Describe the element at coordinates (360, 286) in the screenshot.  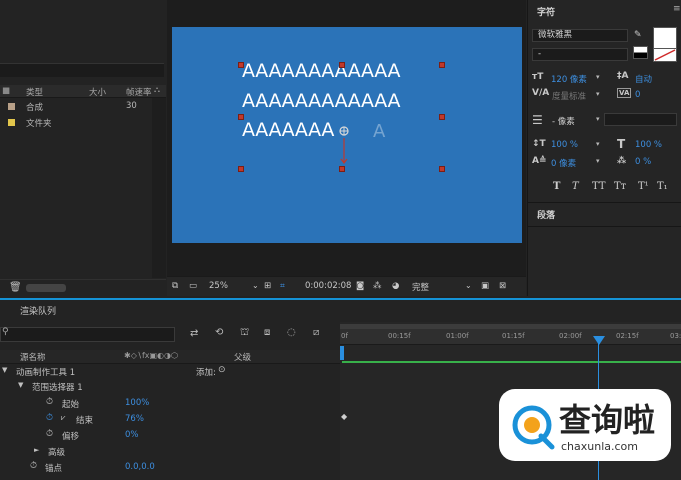
I see `camera-icon: ◙` at that location.